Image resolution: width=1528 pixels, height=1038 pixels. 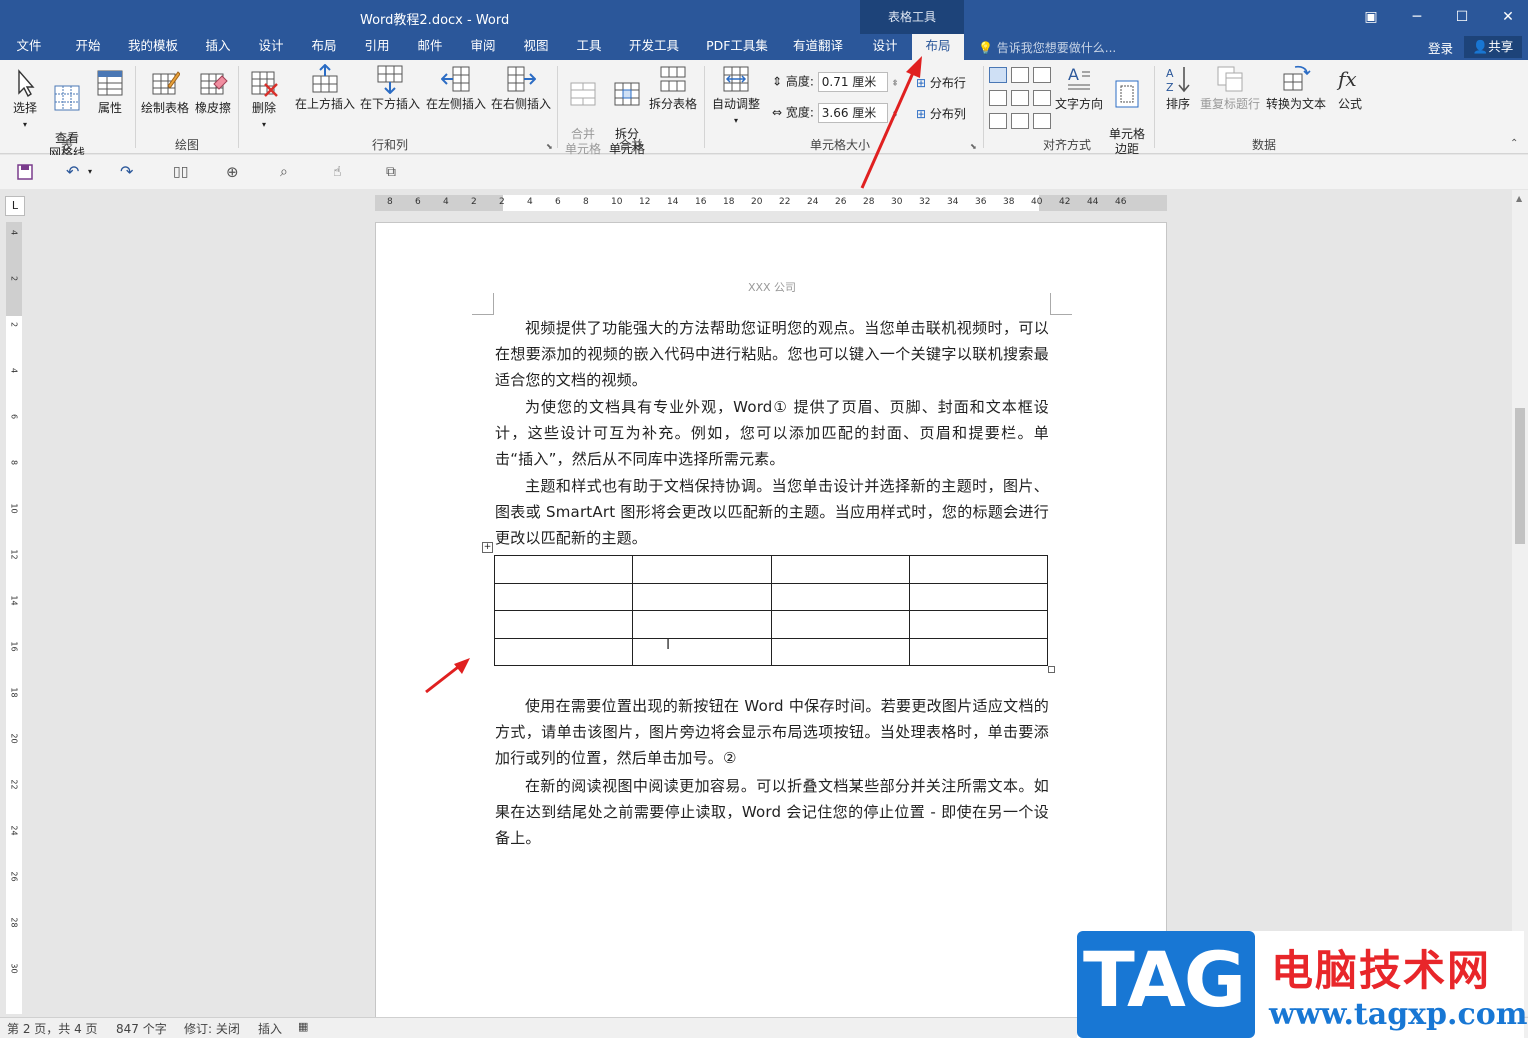 What do you see at coordinates (324, 47) in the screenshot?
I see `tab-layout: 布局` at bounding box center [324, 47].